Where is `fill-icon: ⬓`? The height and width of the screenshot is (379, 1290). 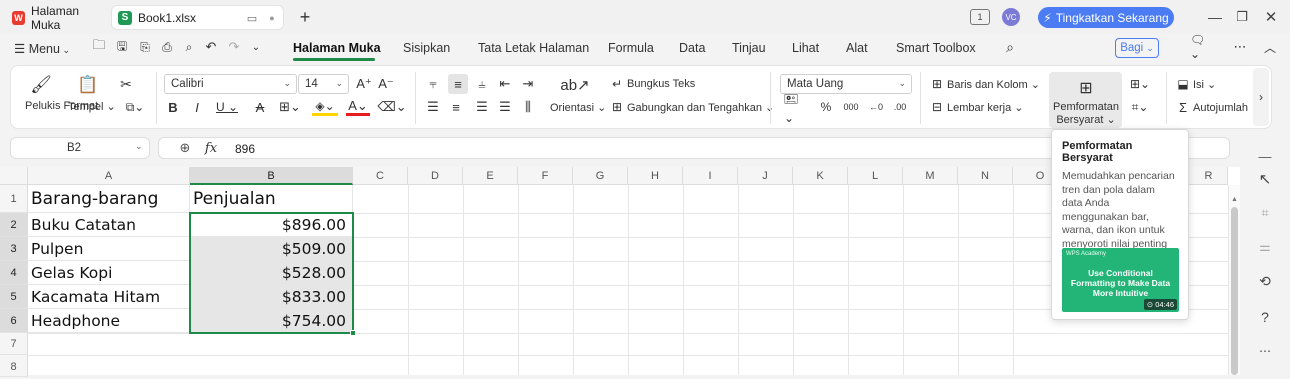 fill-icon: ⬓ is located at coordinates (1183, 84).